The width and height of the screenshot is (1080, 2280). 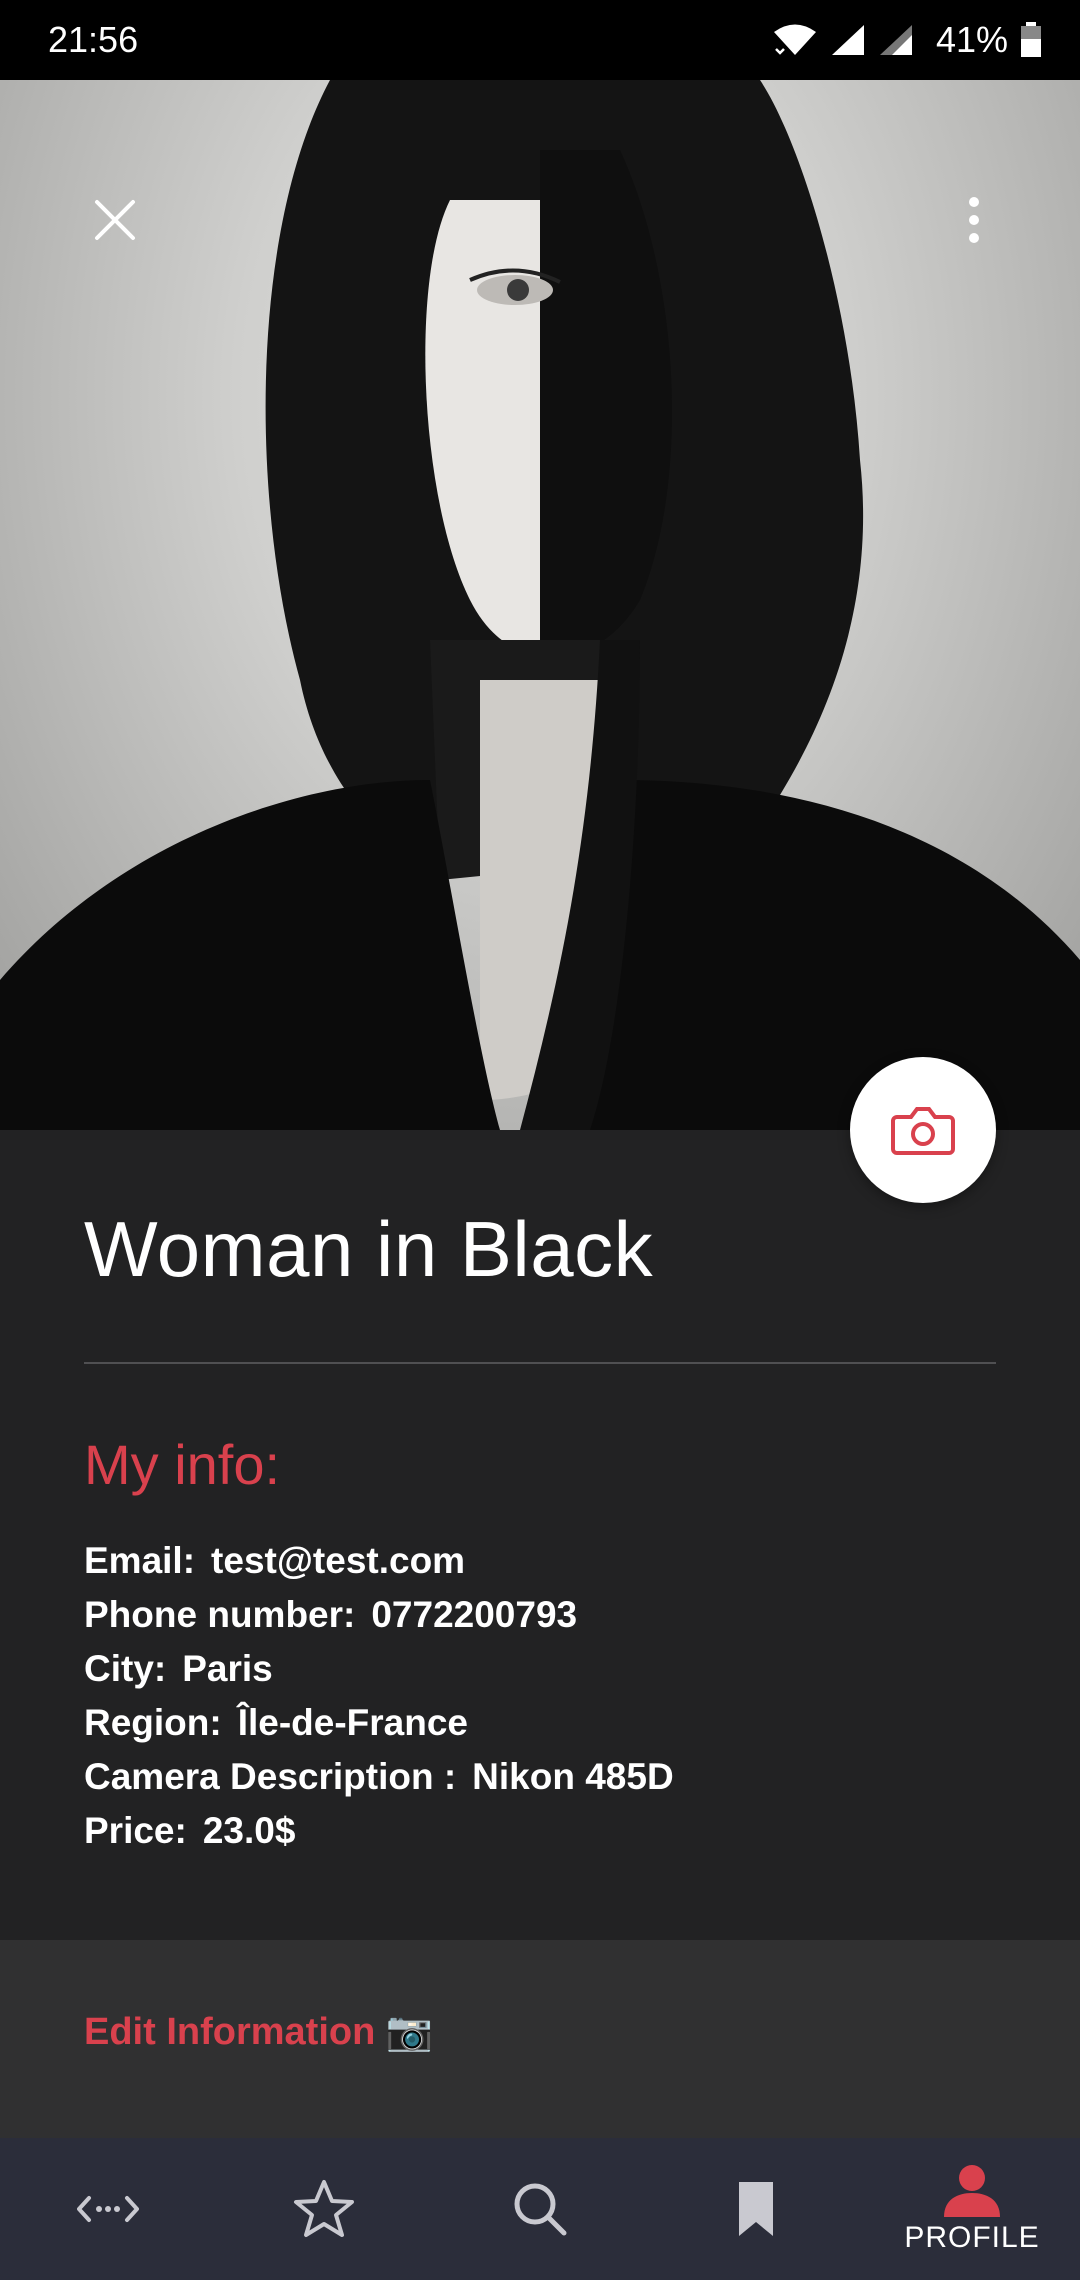 I want to click on info-row-phone: Phone number: 0772200793, so click(x=379, y=1615).